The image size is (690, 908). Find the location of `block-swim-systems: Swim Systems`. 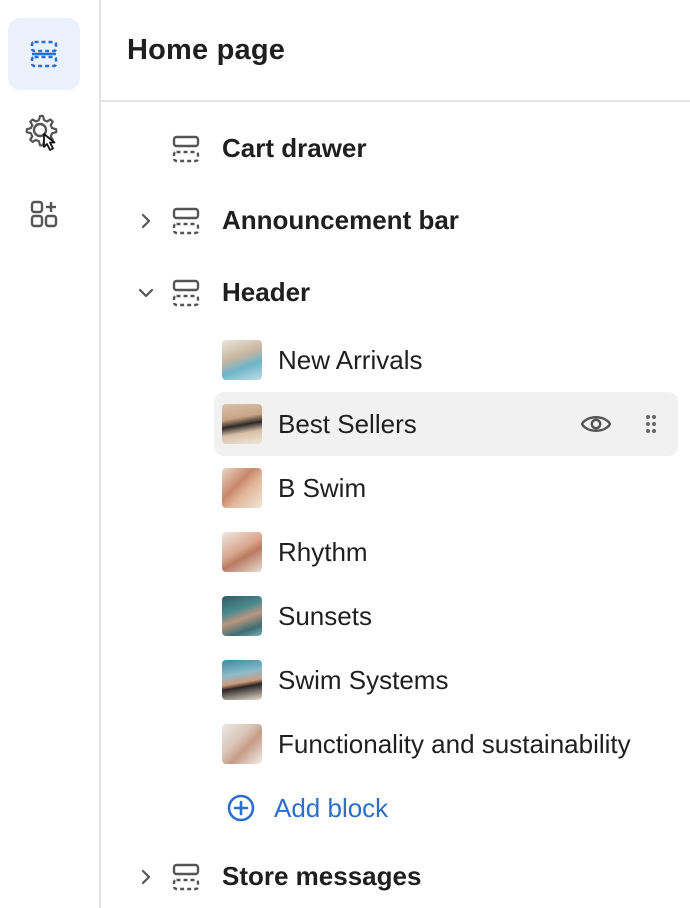

block-swim-systems: Swim Systems is located at coordinates (446, 680).